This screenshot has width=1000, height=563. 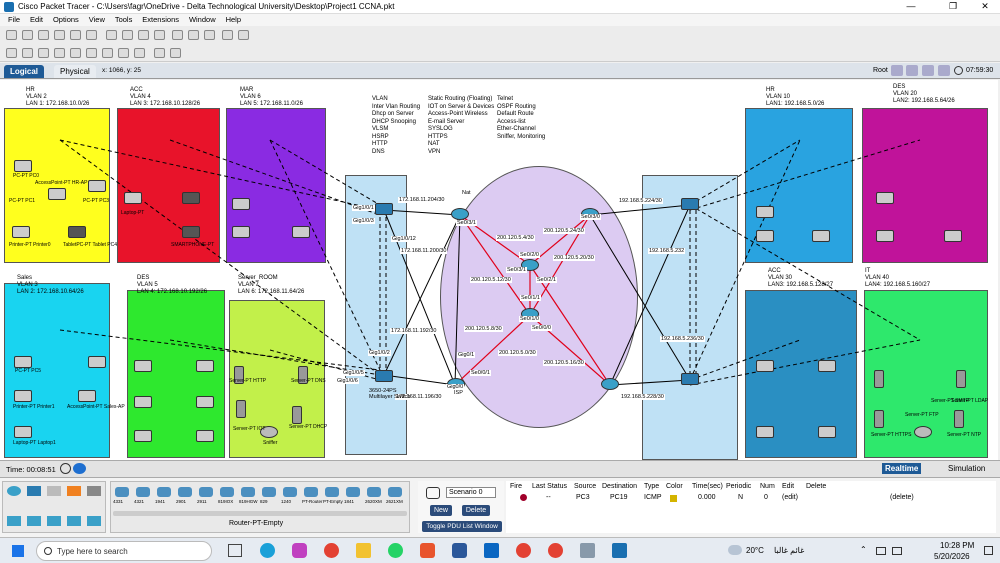 I want to click on draw-freeform-icon, so click(x=139, y=53).